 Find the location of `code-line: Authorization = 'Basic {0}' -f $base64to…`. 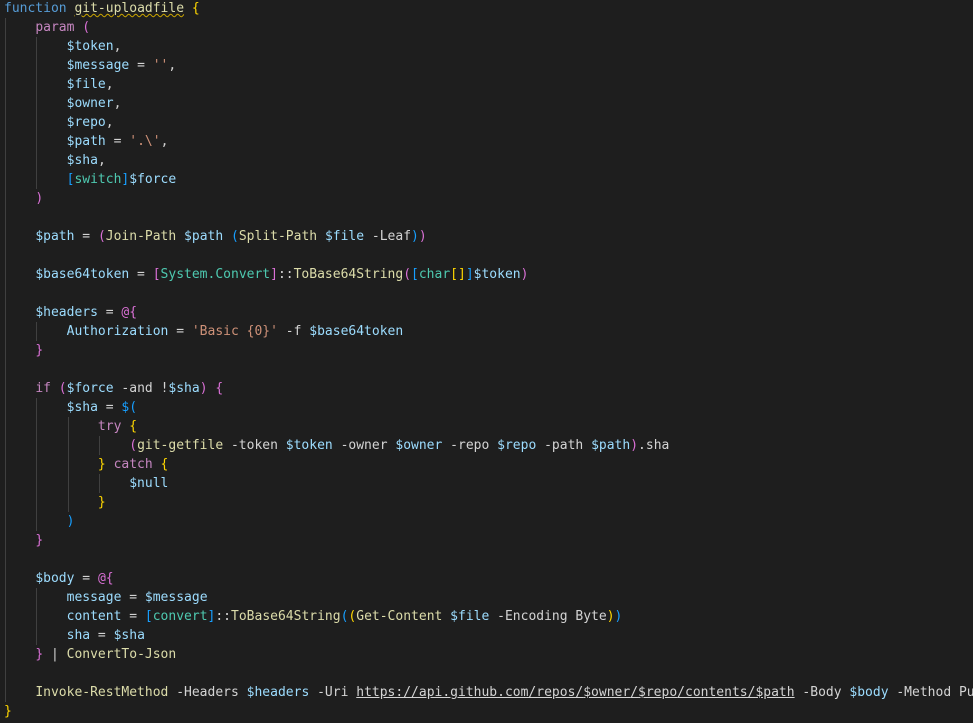

code-line: Authorization = 'Basic {0}' -f $base64to… is located at coordinates (204, 331).